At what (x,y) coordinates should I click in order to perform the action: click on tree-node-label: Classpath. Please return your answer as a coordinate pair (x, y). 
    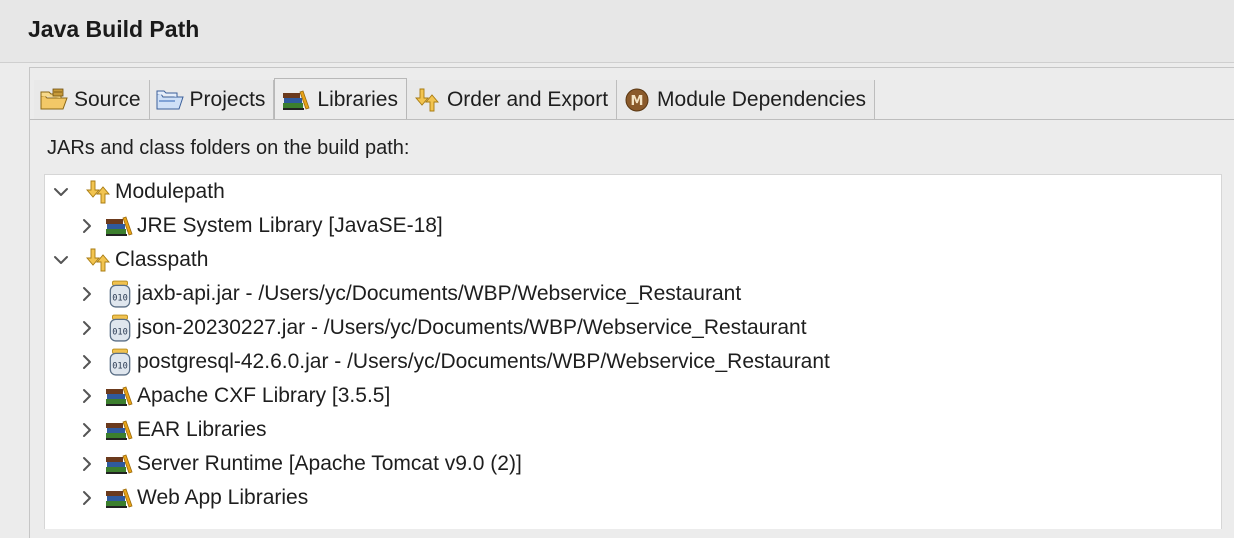
    Looking at the image, I should click on (162, 259).